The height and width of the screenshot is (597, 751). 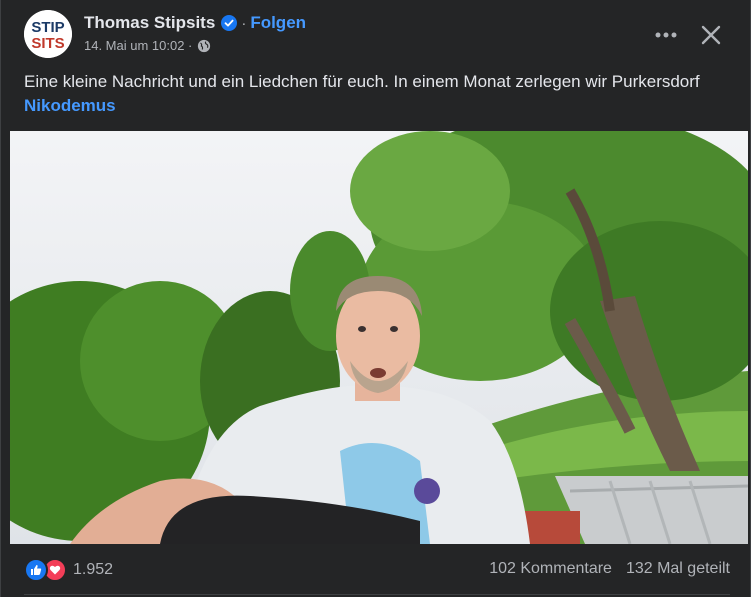 I want to click on engagement-counts: 102 Kommentare 132 Mal geteilt, so click(x=609, y=569).